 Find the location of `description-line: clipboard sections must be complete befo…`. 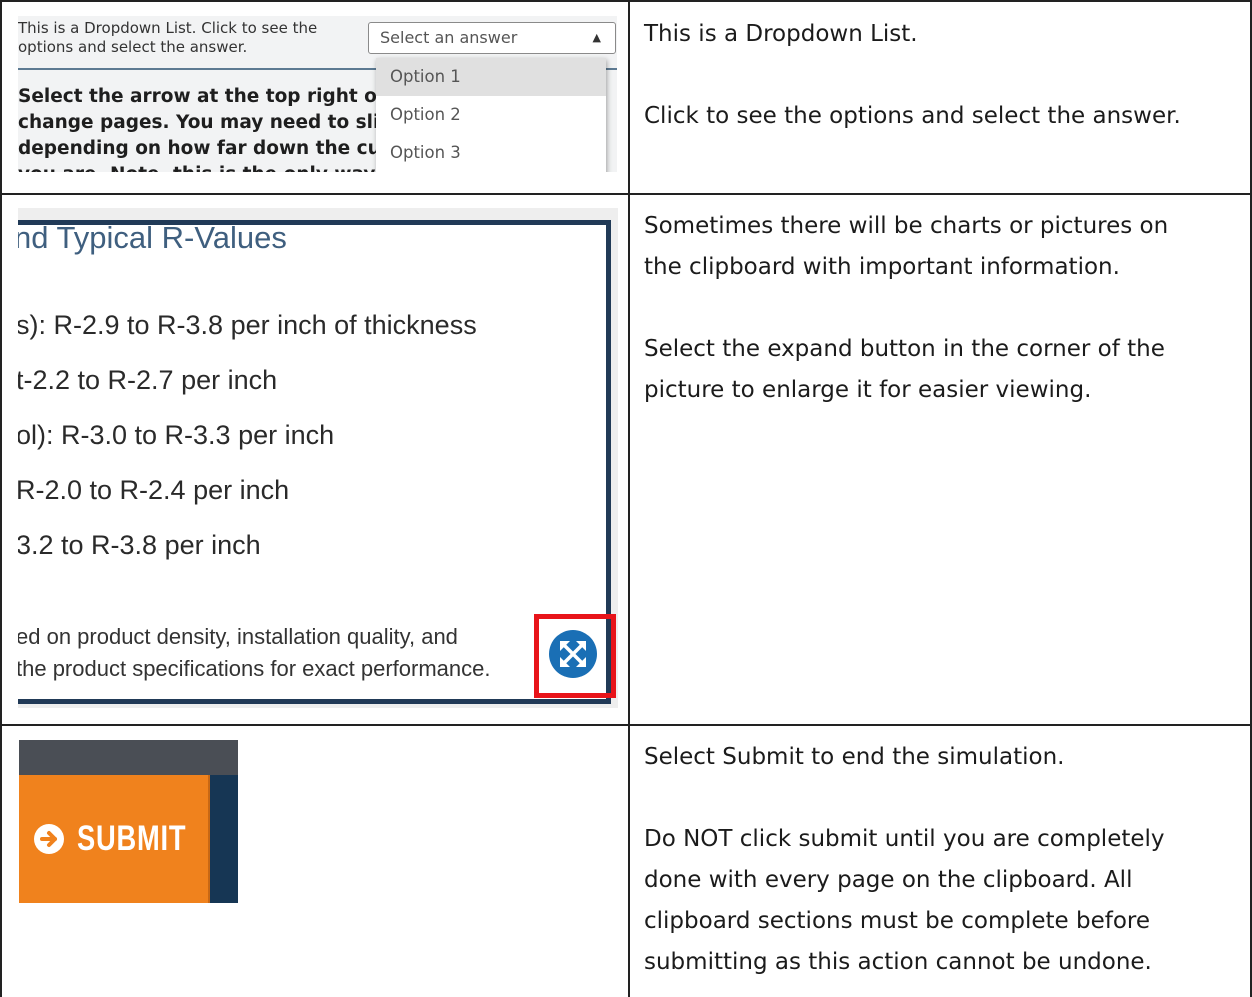

description-line: clipboard sections must be complete befo… is located at coordinates (897, 921).